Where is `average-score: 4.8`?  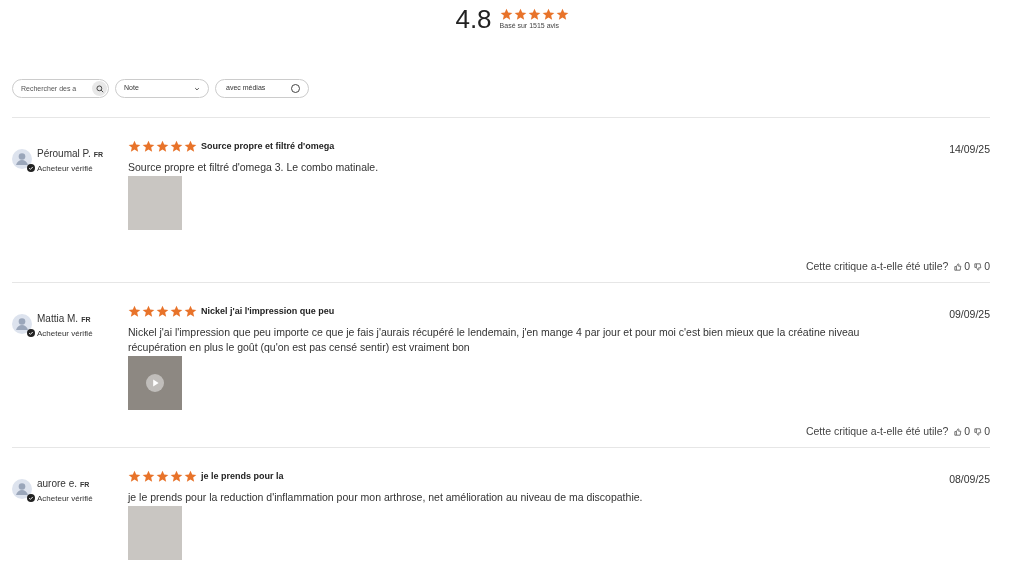 average-score: 4.8 is located at coordinates (473, 19).